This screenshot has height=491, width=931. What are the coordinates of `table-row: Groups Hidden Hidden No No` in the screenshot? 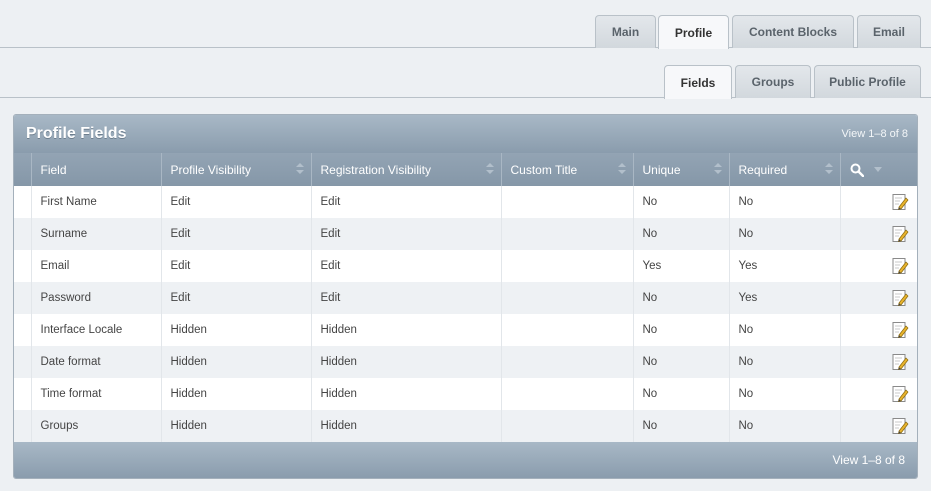 It's located at (465, 426).